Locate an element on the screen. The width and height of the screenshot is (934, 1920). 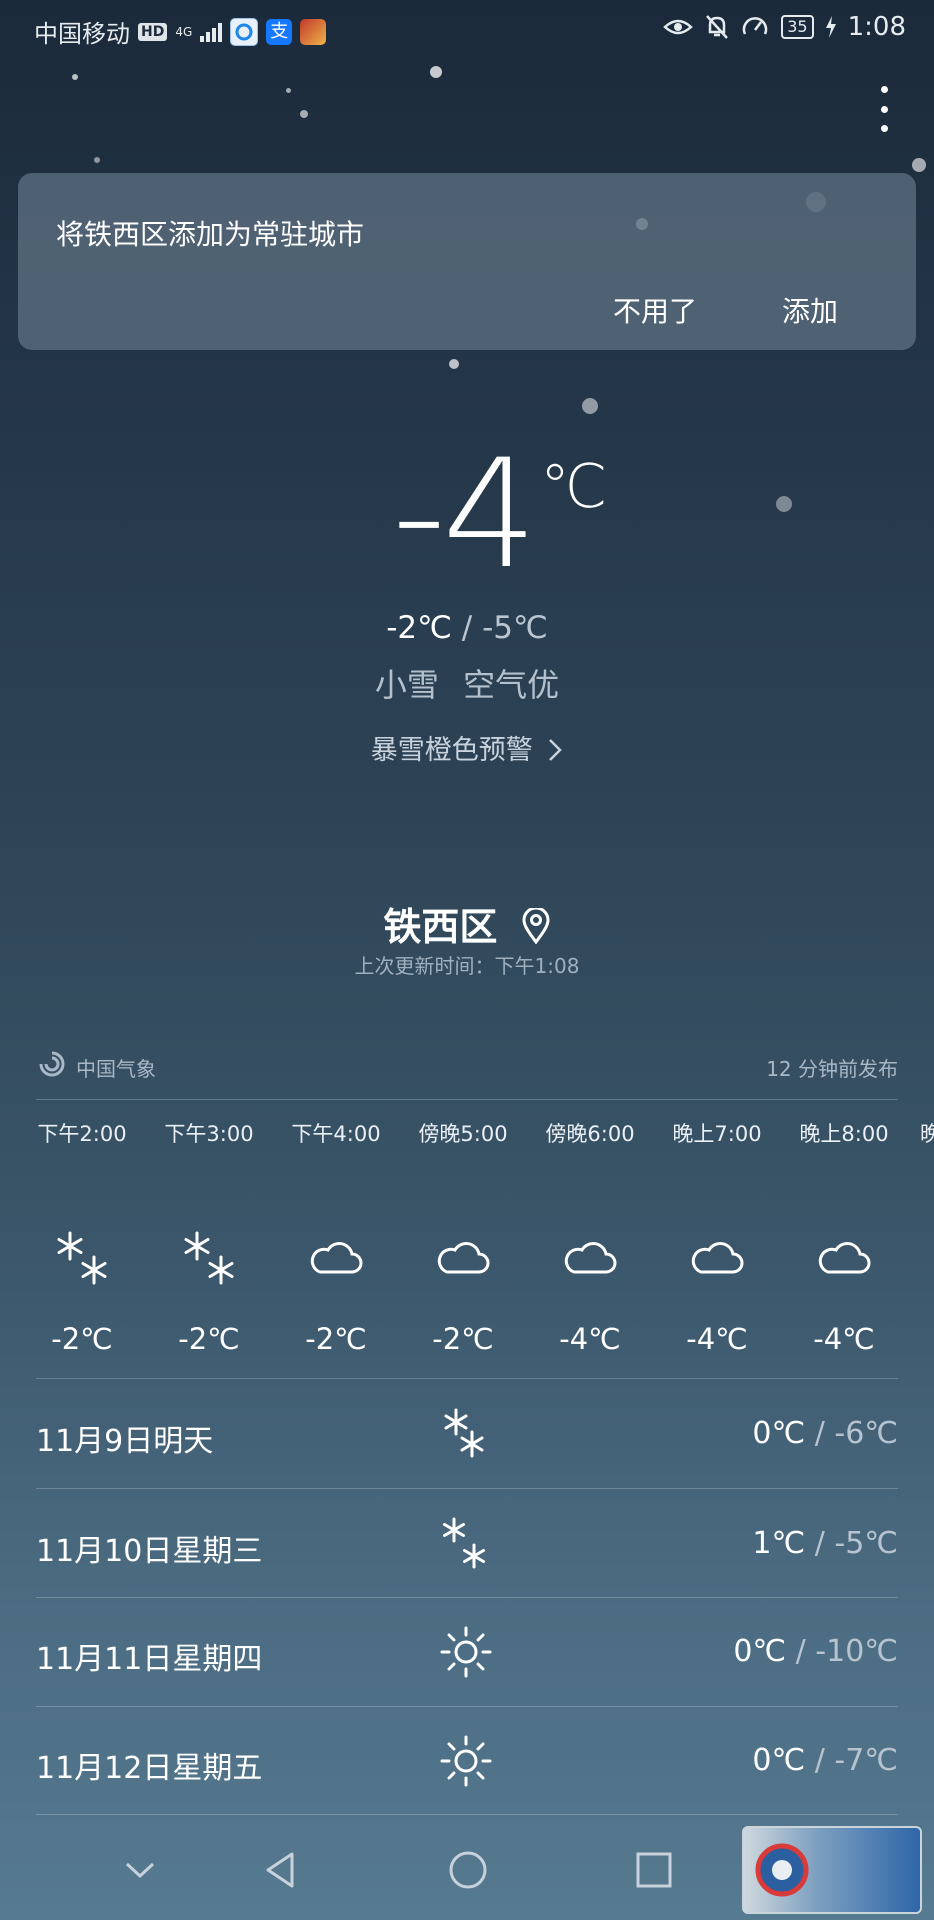
add-city-message: 将铁西区添加为常驻城市 is located at coordinates (210, 234).